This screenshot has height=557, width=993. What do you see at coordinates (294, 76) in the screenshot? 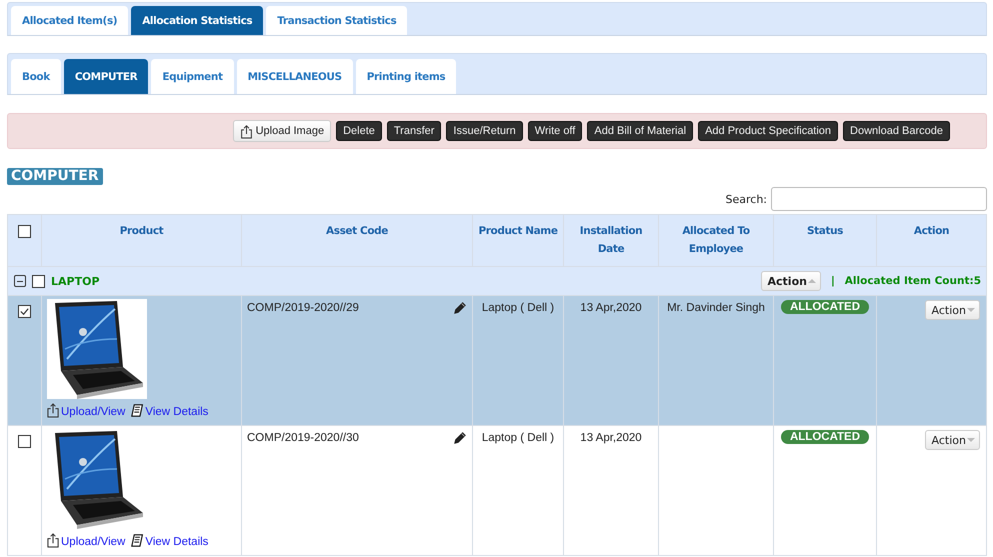
I see `tab: MISCELLANEOUS` at bounding box center [294, 76].